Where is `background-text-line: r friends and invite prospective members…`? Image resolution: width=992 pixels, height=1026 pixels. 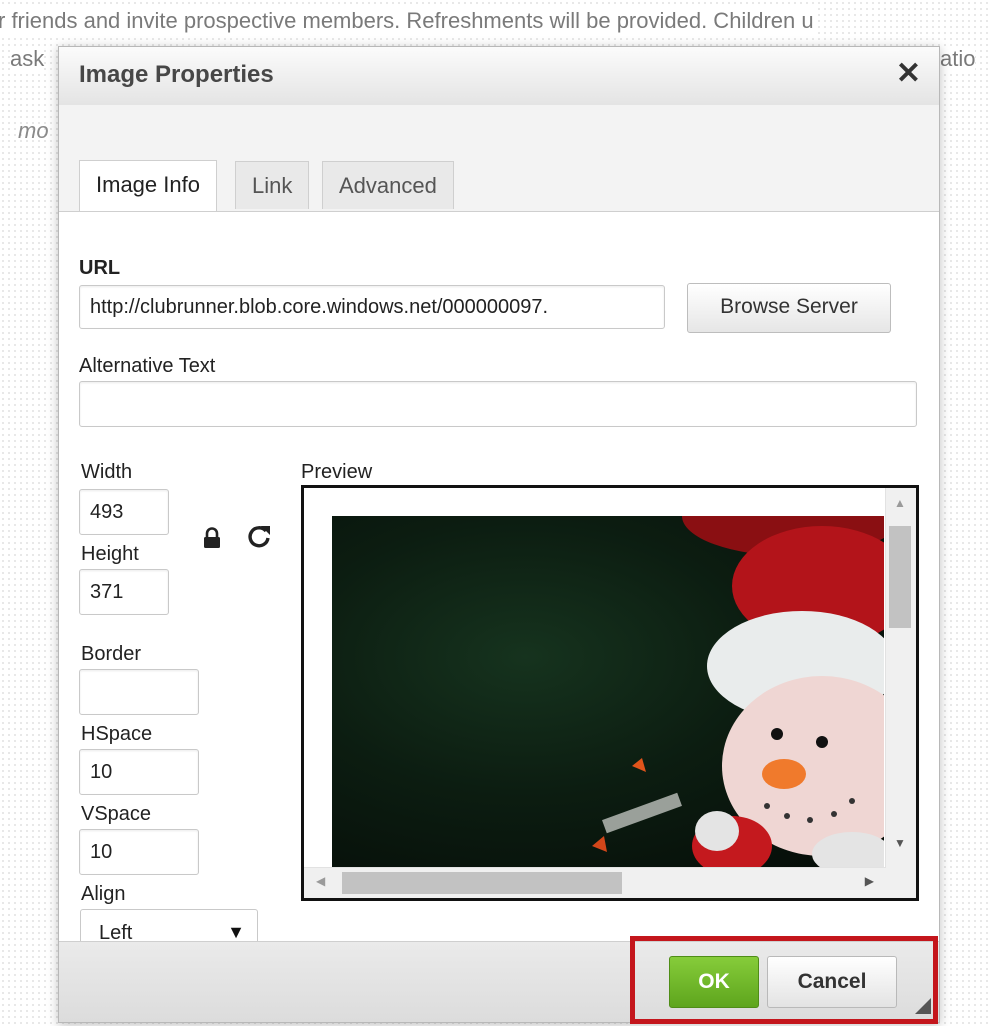
background-text-line: r friends and invite prospective members… is located at coordinates (407, 21).